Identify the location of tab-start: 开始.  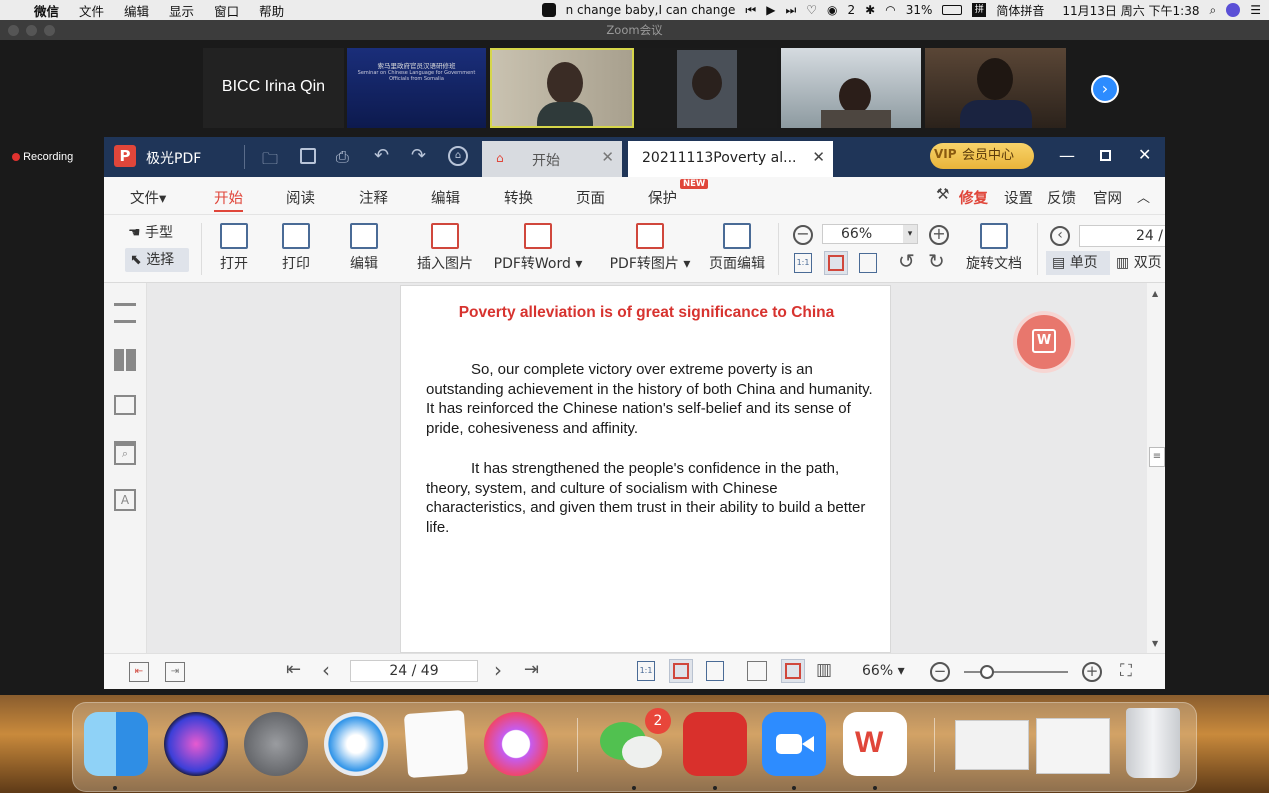
(228, 199).